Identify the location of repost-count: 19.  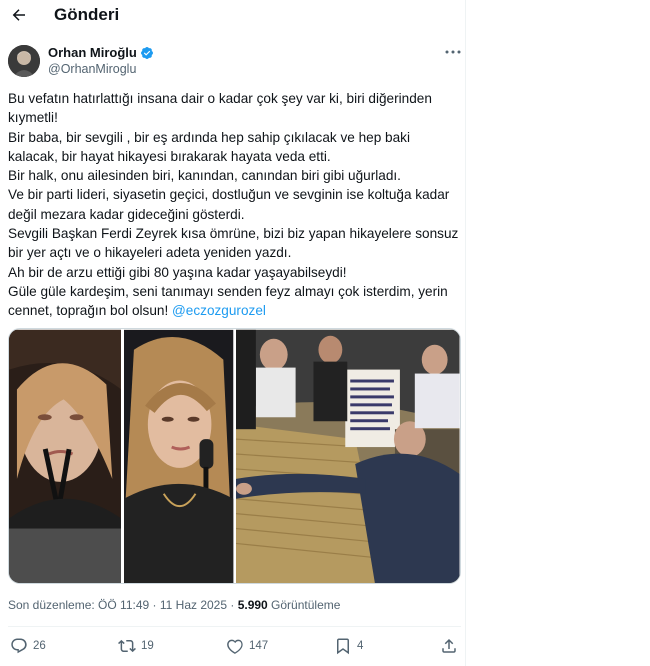
(147, 646).